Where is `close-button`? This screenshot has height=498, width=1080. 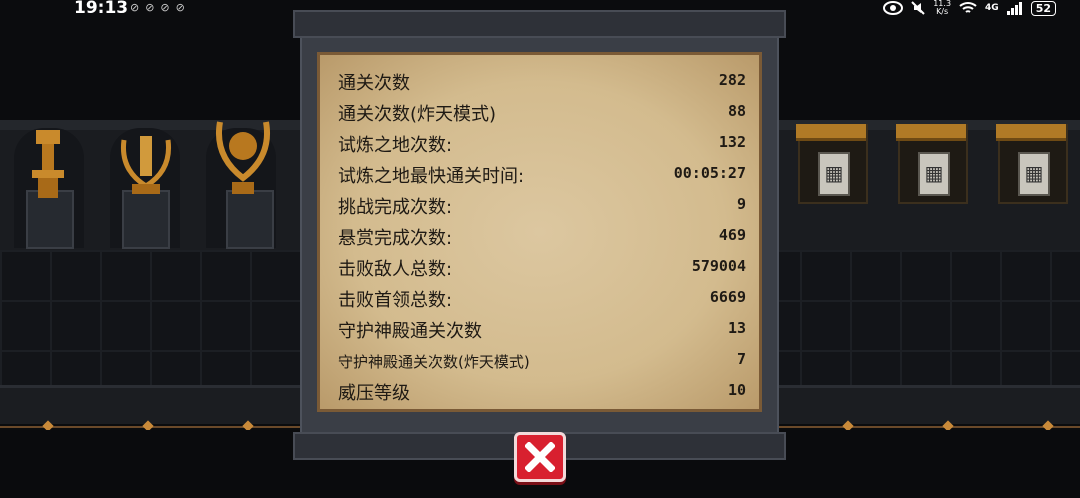 close-button is located at coordinates (540, 457).